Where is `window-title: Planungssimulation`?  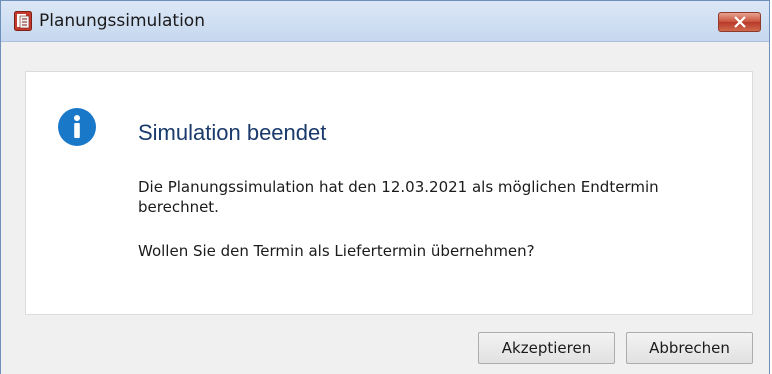 window-title: Planungssimulation is located at coordinates (122, 21).